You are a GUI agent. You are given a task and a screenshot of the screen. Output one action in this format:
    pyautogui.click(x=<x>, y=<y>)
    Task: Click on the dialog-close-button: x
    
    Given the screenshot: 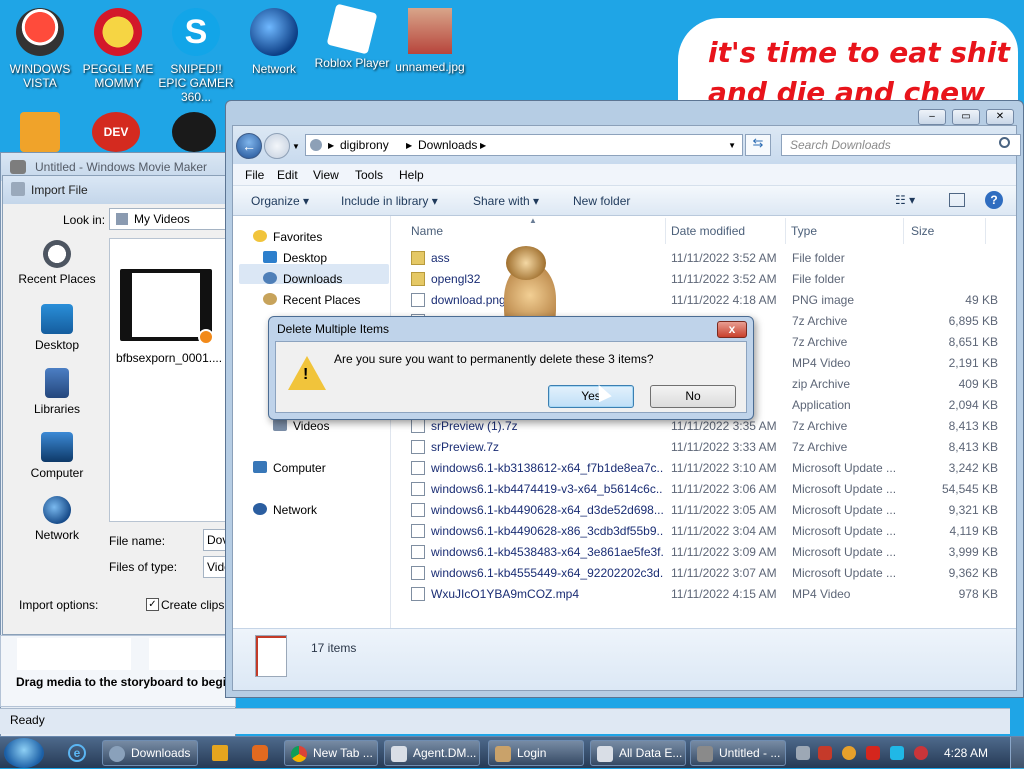 What is the action you would take?
    pyautogui.click(x=732, y=329)
    